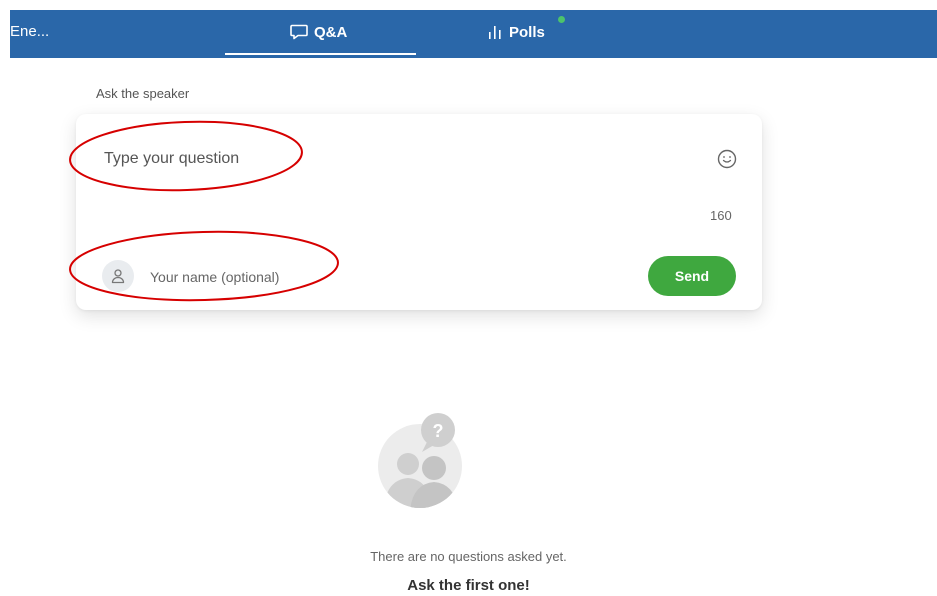  What do you see at coordinates (384, 159) in the screenshot?
I see `question-input` at bounding box center [384, 159].